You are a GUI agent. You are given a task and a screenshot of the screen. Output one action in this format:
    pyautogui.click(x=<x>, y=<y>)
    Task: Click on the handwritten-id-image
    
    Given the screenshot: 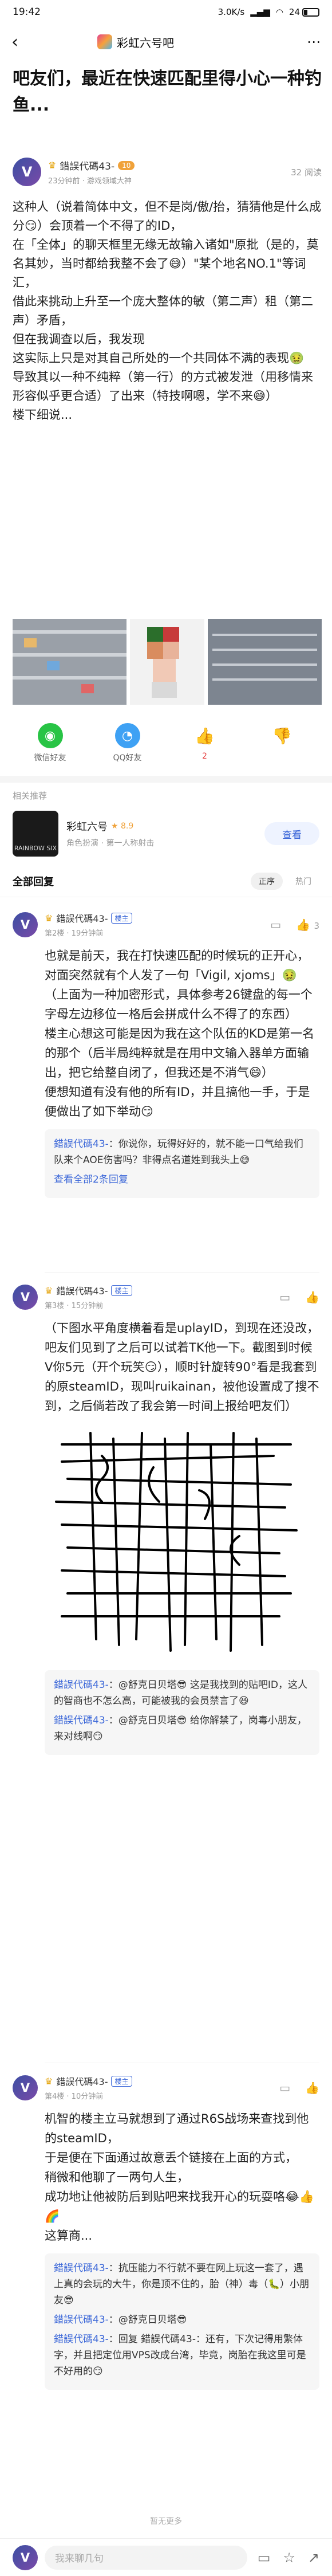 What is the action you would take?
    pyautogui.click(x=177, y=1542)
    